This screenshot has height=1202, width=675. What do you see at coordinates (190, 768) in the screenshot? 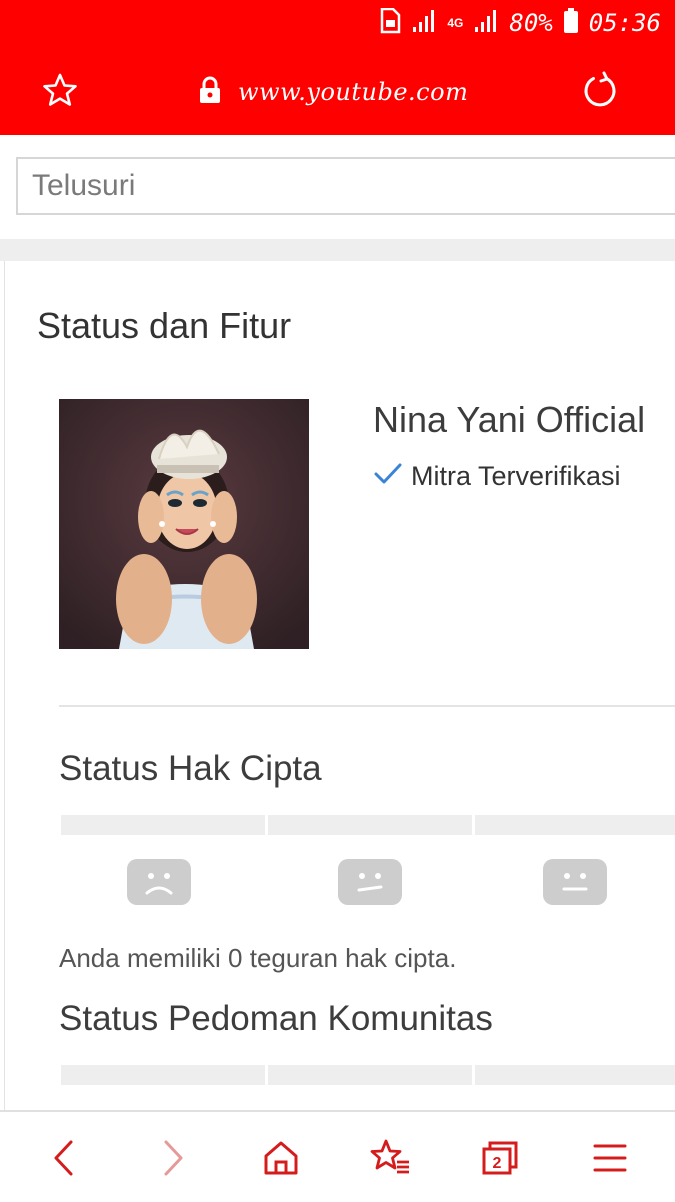
I see `copyright-status-title: Status Hak Cipta` at bounding box center [190, 768].